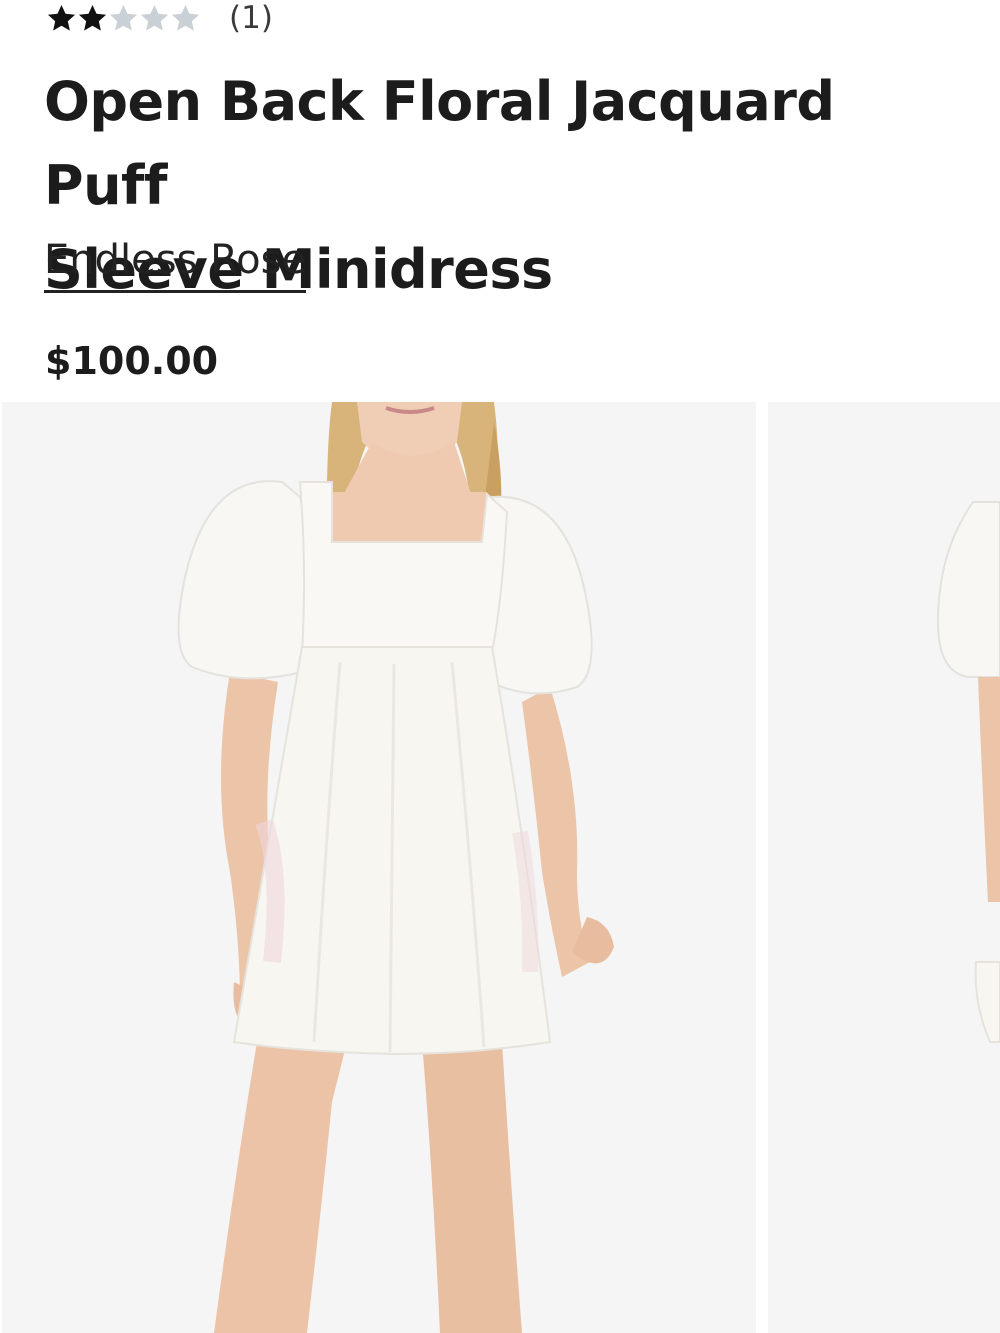 This screenshot has width=1000, height=1333. I want to click on star-rating, so click(123, 18).